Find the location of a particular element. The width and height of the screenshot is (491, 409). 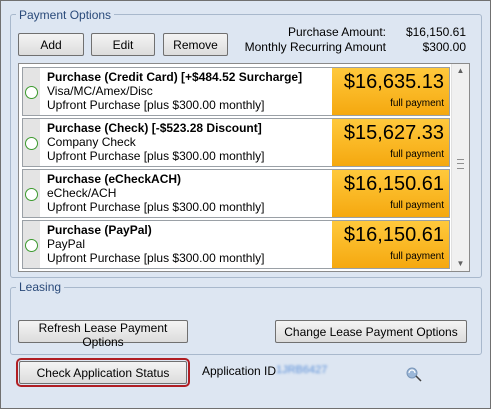

monthly-recurring-label: Monthly Recurring Amount is located at coordinates (315, 47).